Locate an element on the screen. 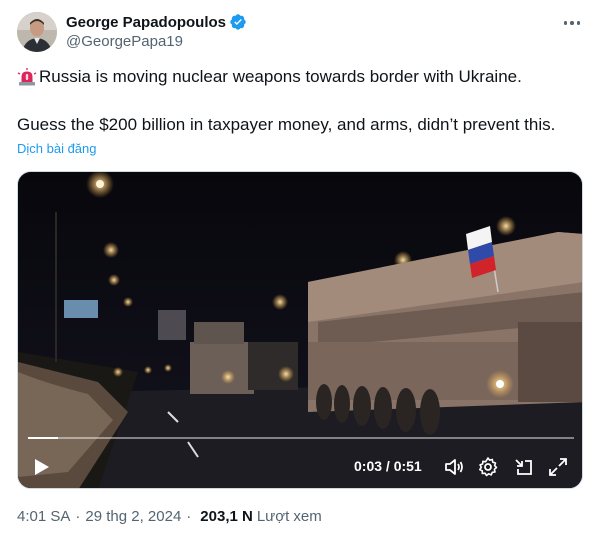 This screenshot has height=538, width=598. post-date: 29 thg 2, 2024 is located at coordinates (133, 516).